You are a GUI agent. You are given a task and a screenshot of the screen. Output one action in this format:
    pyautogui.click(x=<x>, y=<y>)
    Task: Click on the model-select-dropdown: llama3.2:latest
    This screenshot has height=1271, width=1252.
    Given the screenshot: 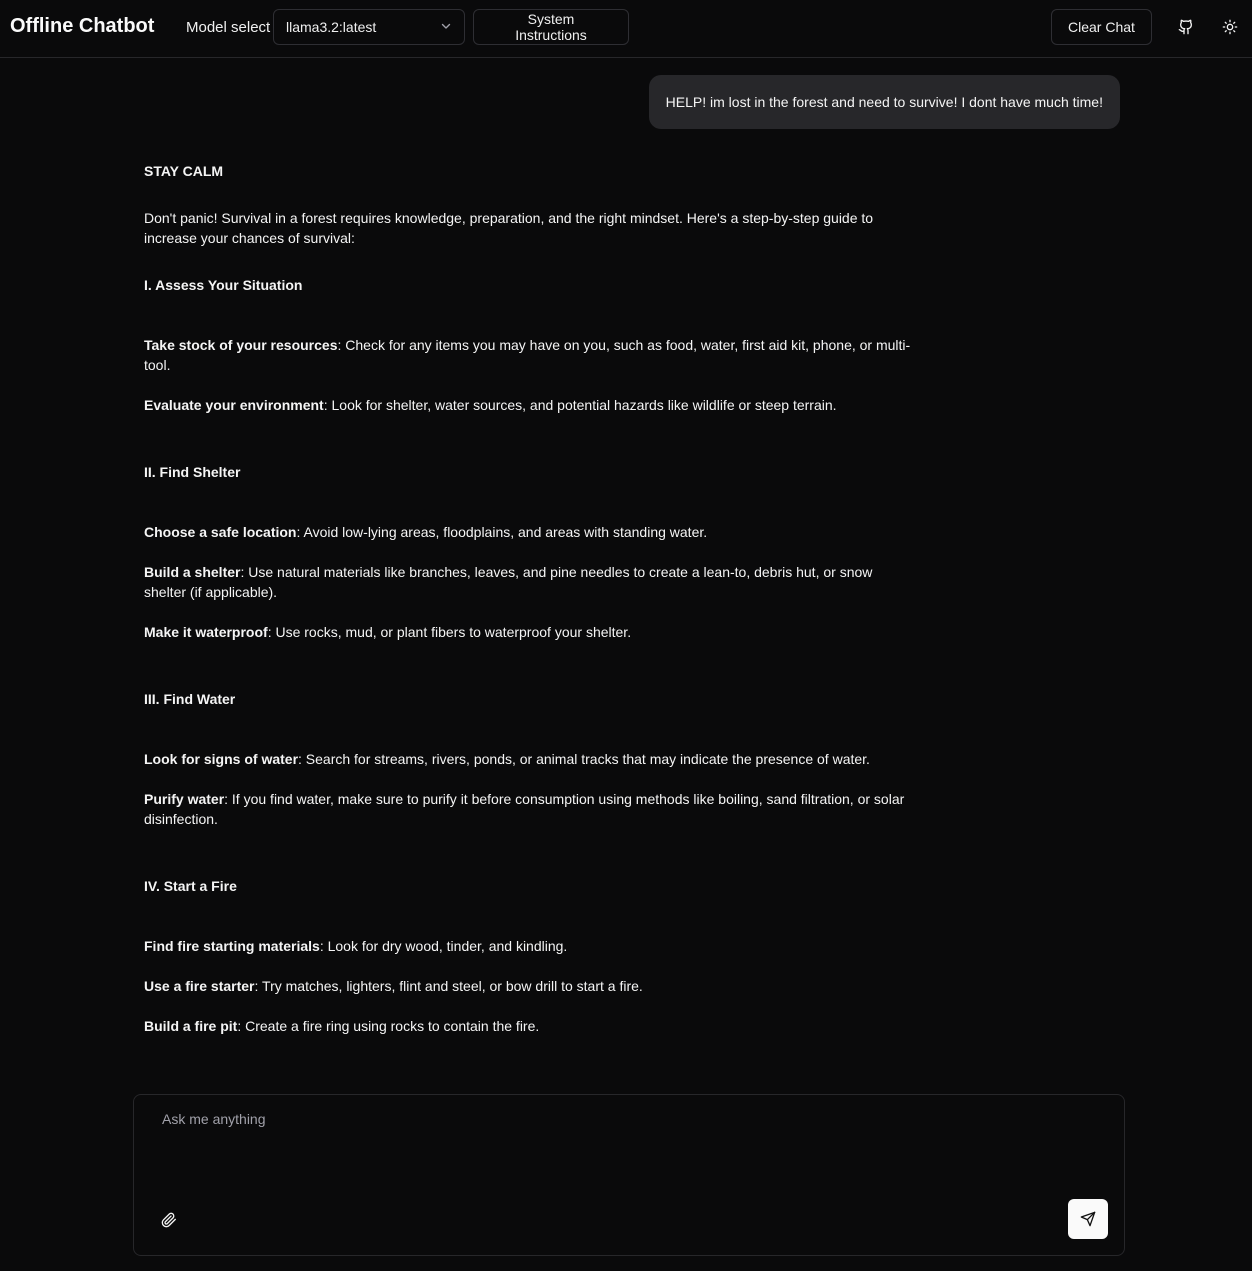 What is the action you would take?
    pyautogui.click(x=369, y=27)
    